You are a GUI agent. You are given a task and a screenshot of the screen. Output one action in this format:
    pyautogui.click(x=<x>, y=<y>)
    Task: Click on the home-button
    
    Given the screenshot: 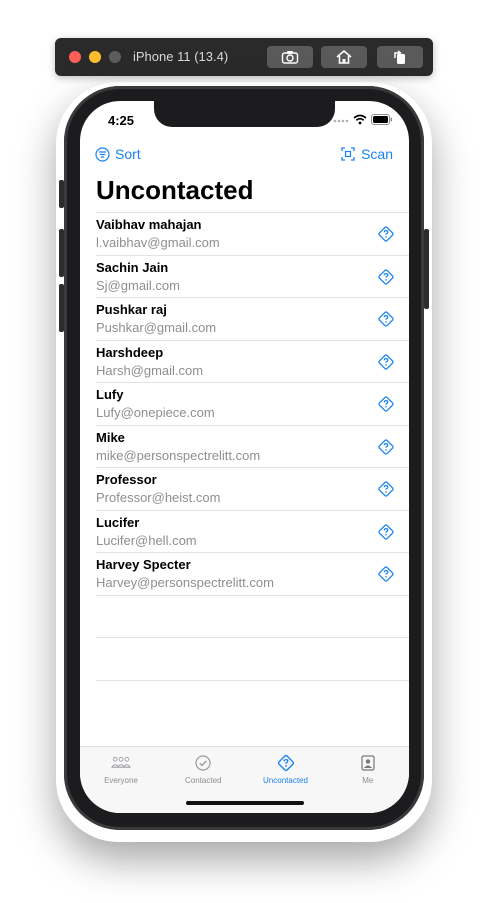 What is the action you would take?
    pyautogui.click(x=344, y=57)
    